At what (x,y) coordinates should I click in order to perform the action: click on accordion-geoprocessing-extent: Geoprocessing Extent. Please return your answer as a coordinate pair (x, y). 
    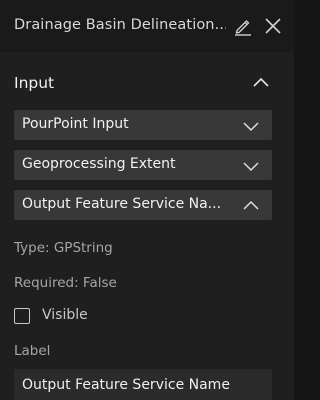
    Looking at the image, I should click on (143, 165).